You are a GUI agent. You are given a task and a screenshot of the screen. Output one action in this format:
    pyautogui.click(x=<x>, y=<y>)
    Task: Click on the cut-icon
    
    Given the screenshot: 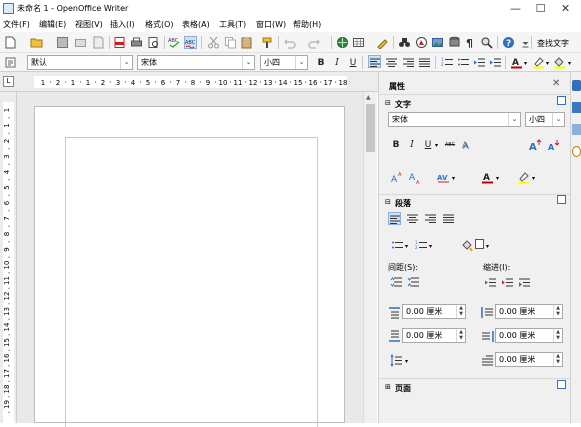 What is the action you would take?
    pyautogui.click(x=213, y=42)
    